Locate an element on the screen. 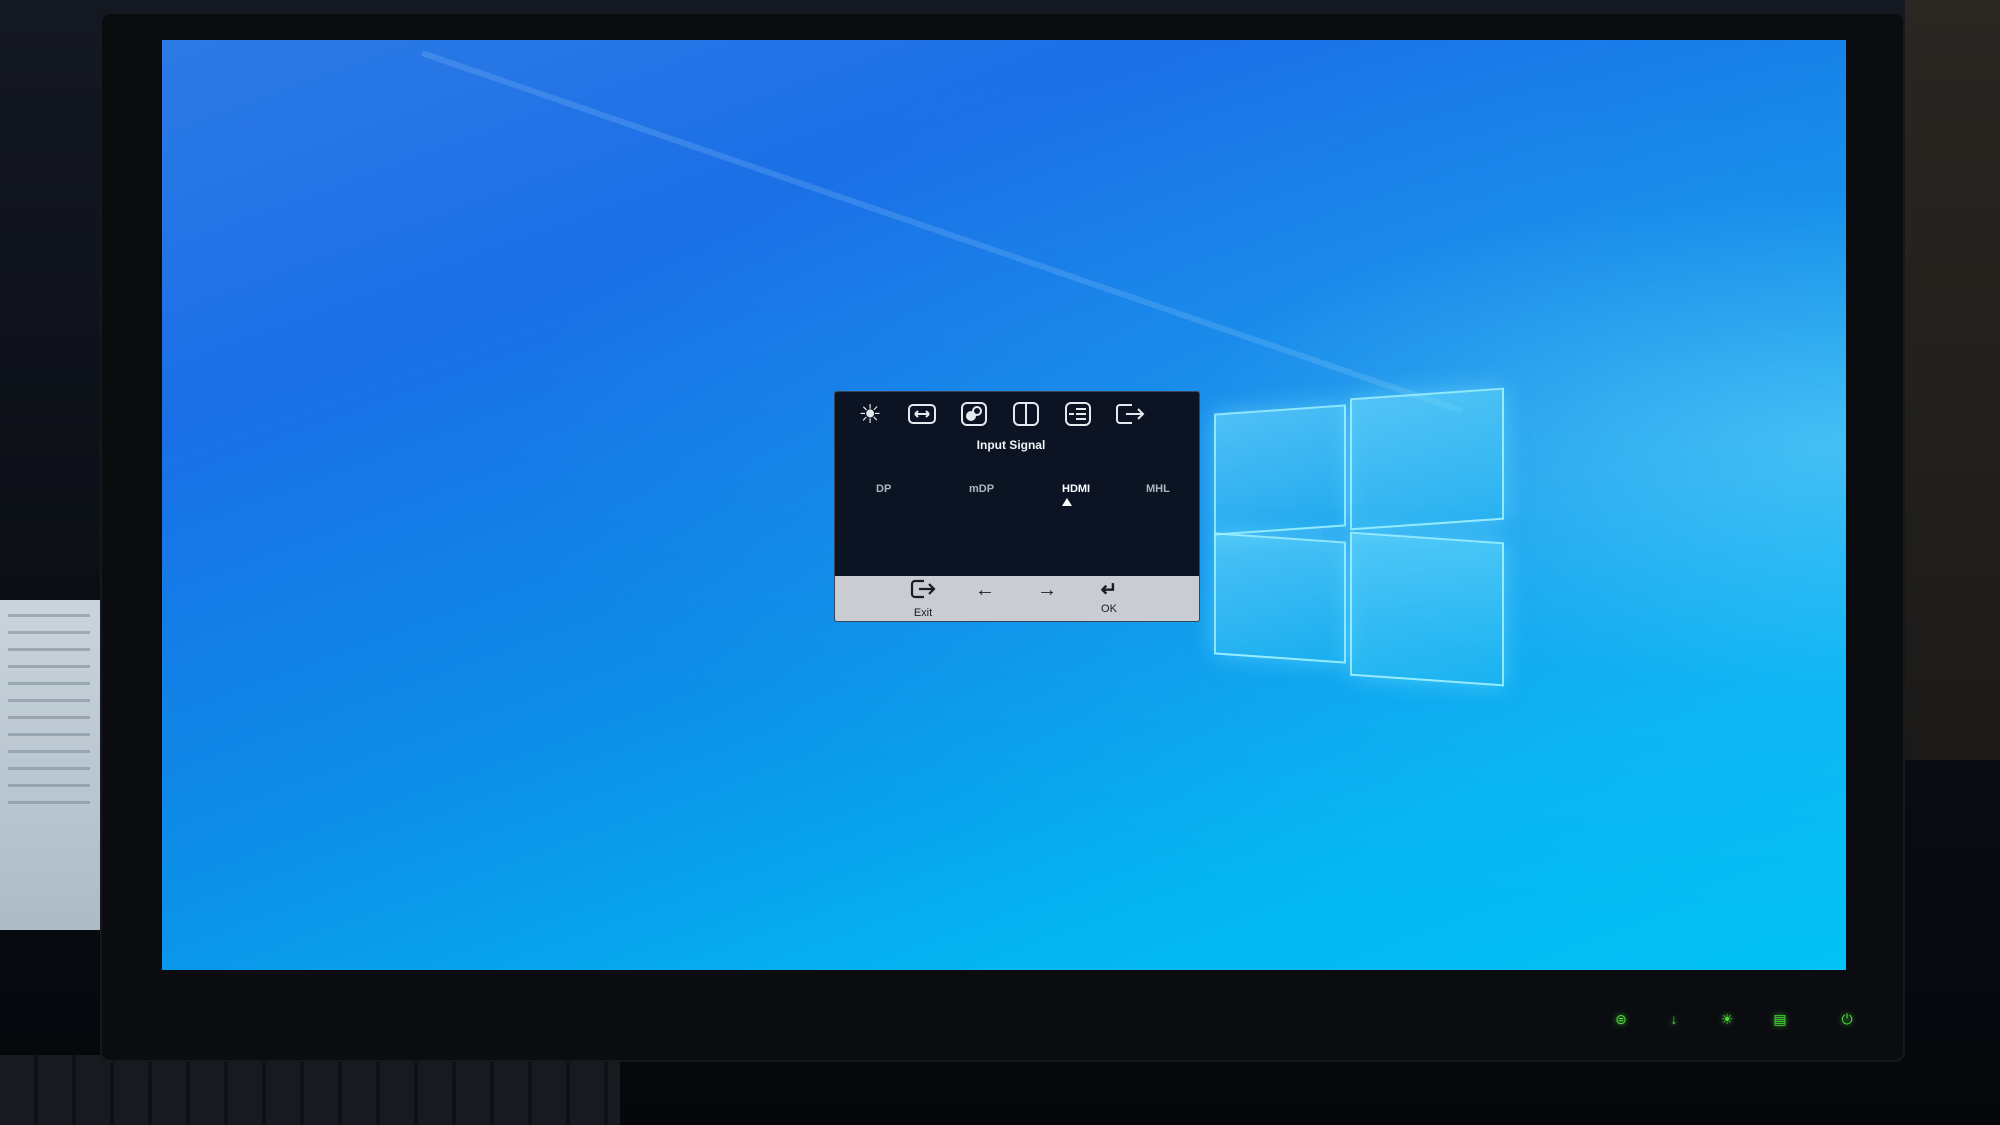 The height and width of the screenshot is (1125, 2000). menu-button: ▤ is located at coordinates (1780, 1019).